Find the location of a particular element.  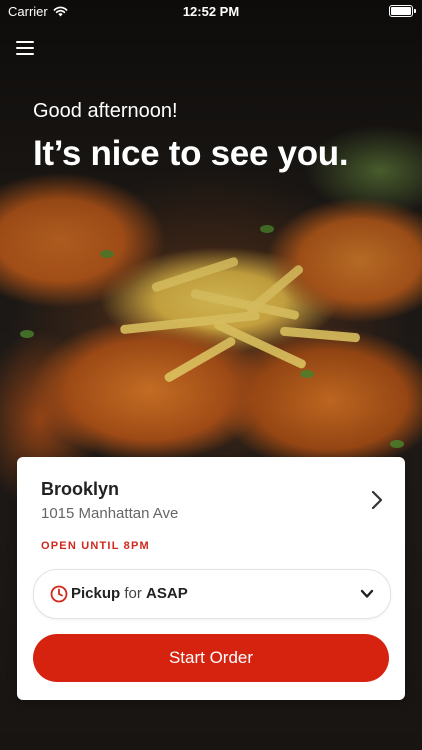

page-title: It’s nice to see you. is located at coordinates (191, 153).